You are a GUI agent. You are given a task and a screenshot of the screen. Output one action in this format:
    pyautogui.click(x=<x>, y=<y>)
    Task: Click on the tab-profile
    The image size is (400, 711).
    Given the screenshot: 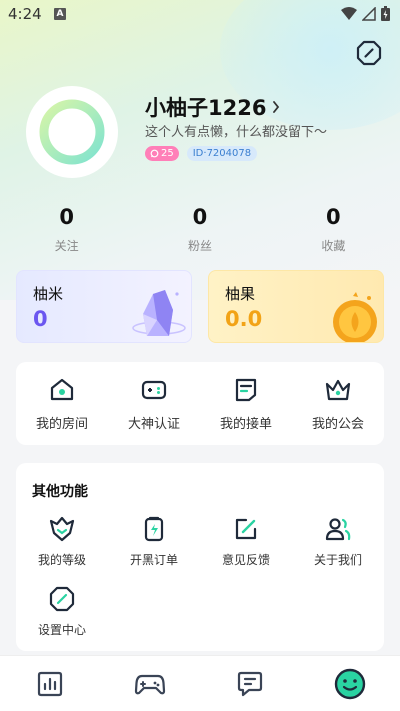 What is the action you would take?
    pyautogui.click(x=350, y=683)
    